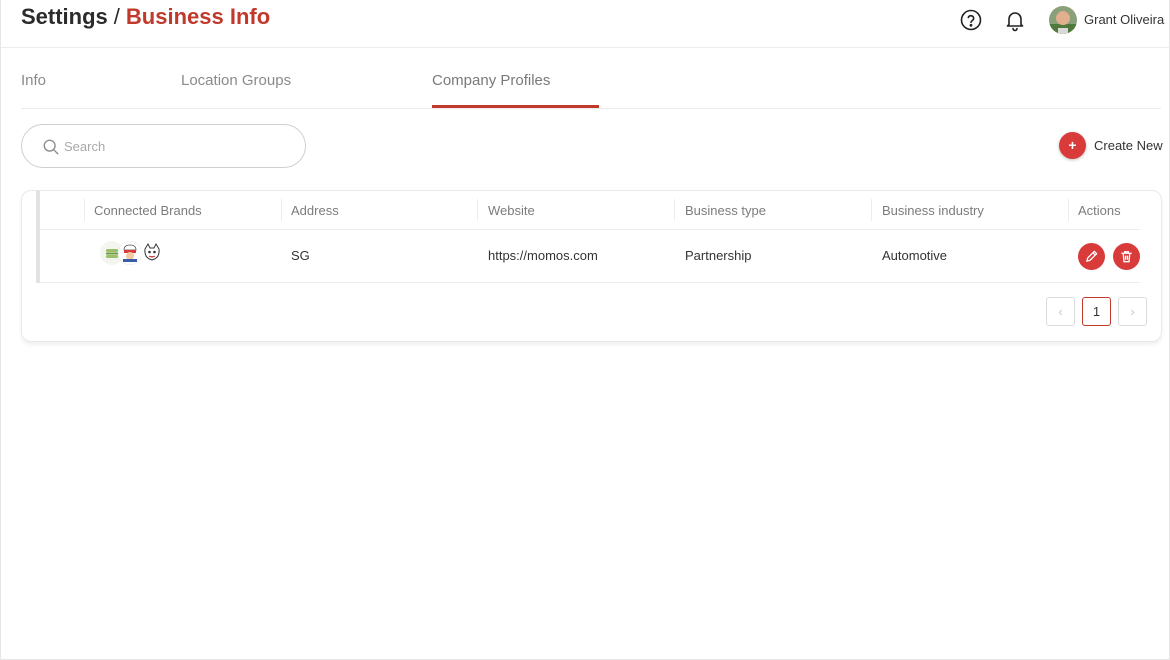  Describe the element at coordinates (198, 16) in the screenshot. I see `breadcrumb-current: Business Info` at that location.